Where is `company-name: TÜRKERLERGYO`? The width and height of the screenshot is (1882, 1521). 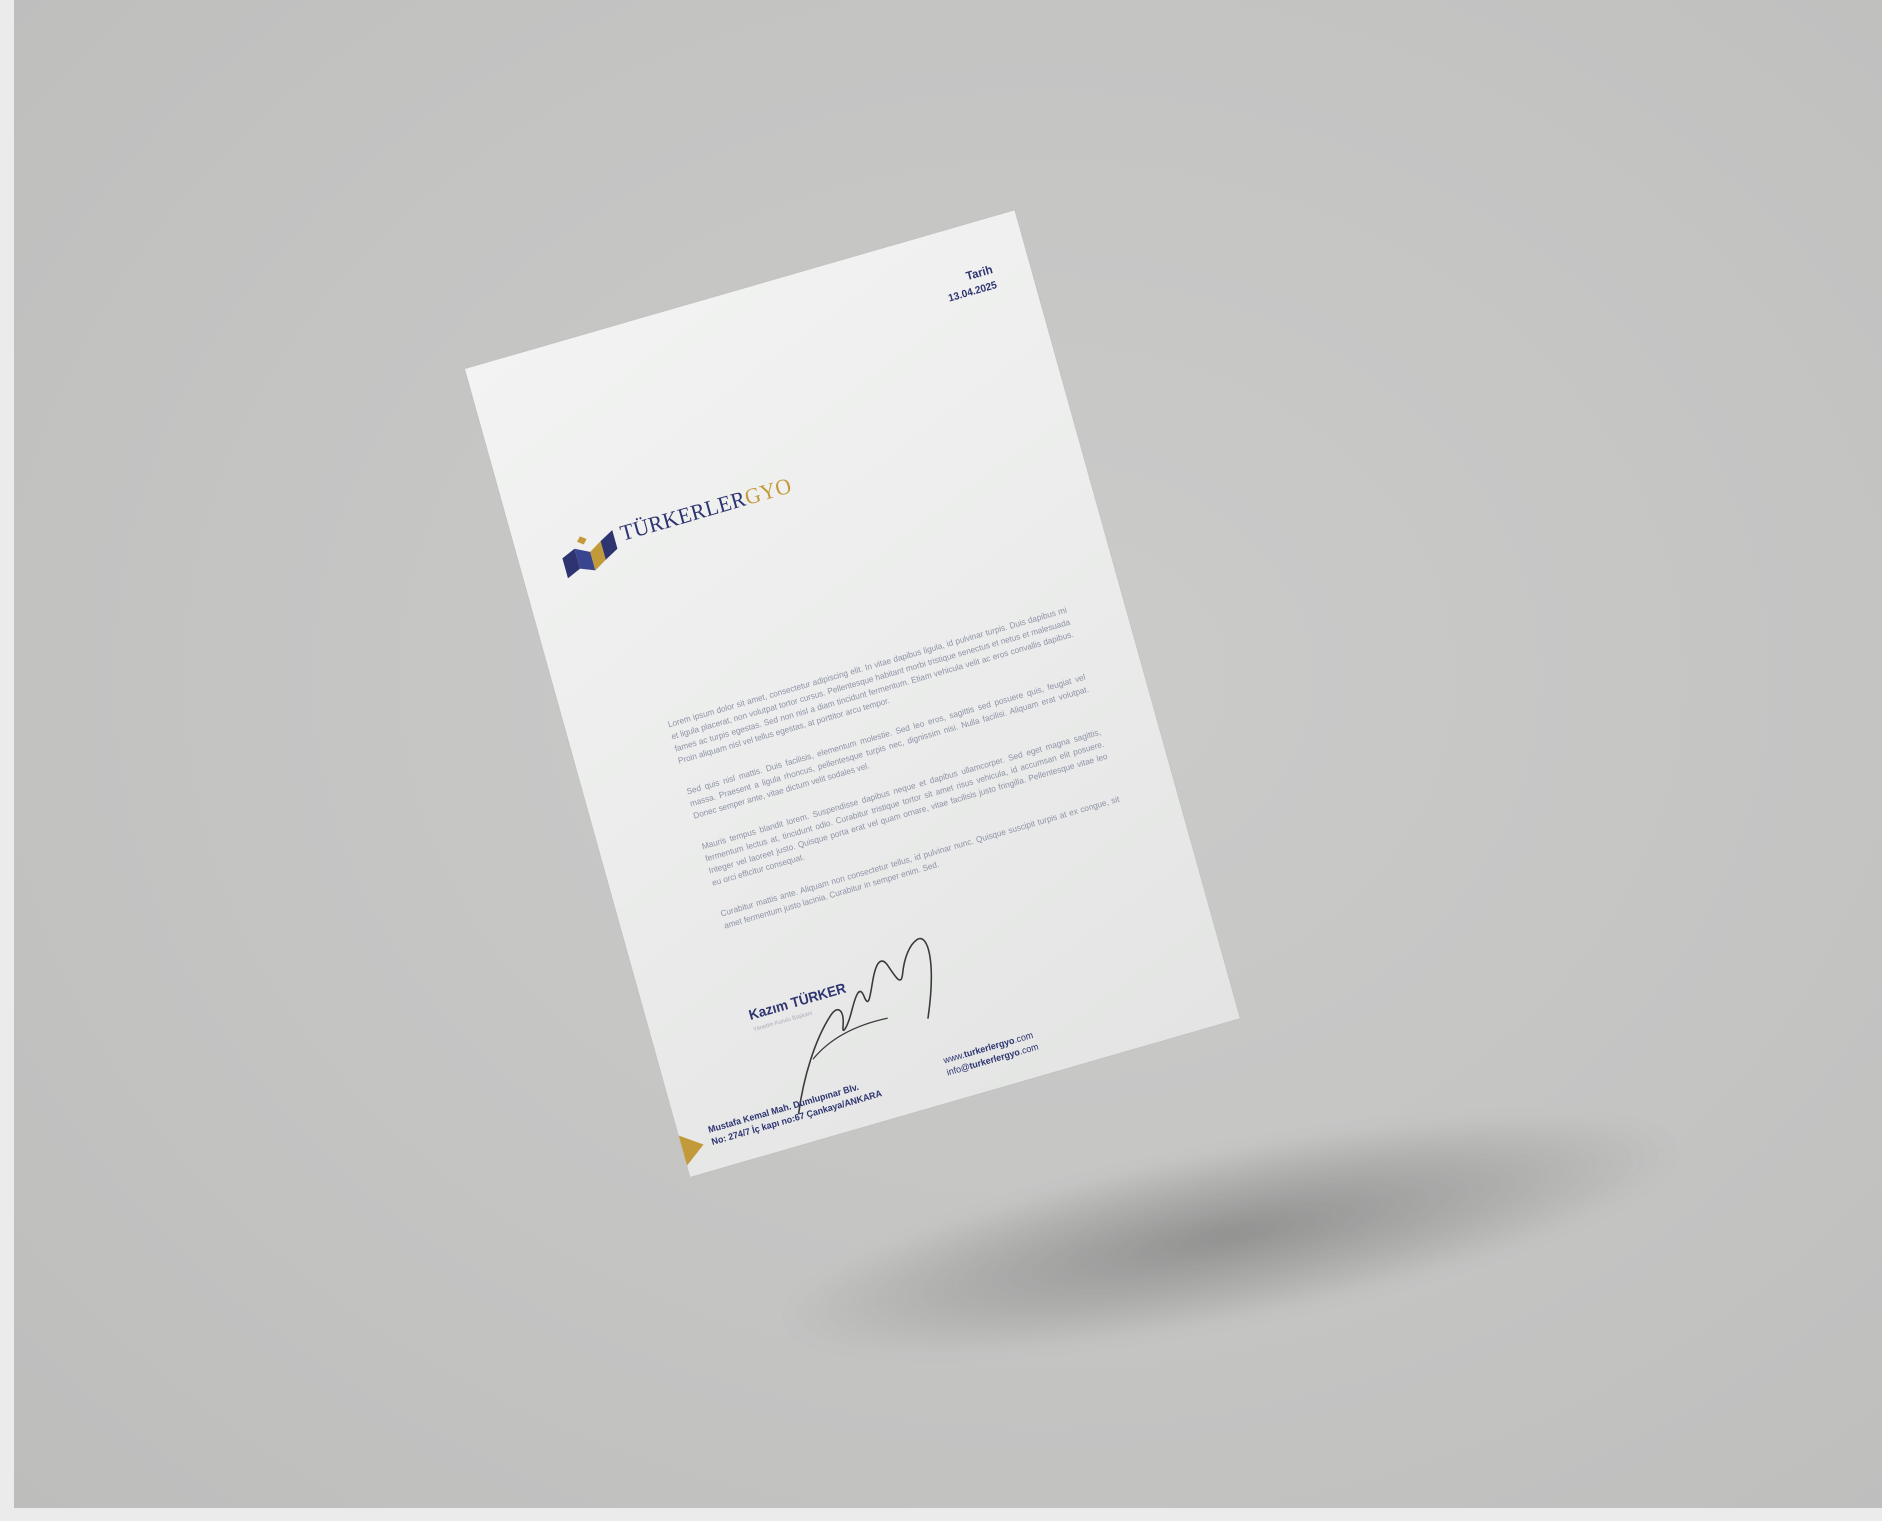
company-name: TÜRKERLERGYO is located at coordinates (706, 509).